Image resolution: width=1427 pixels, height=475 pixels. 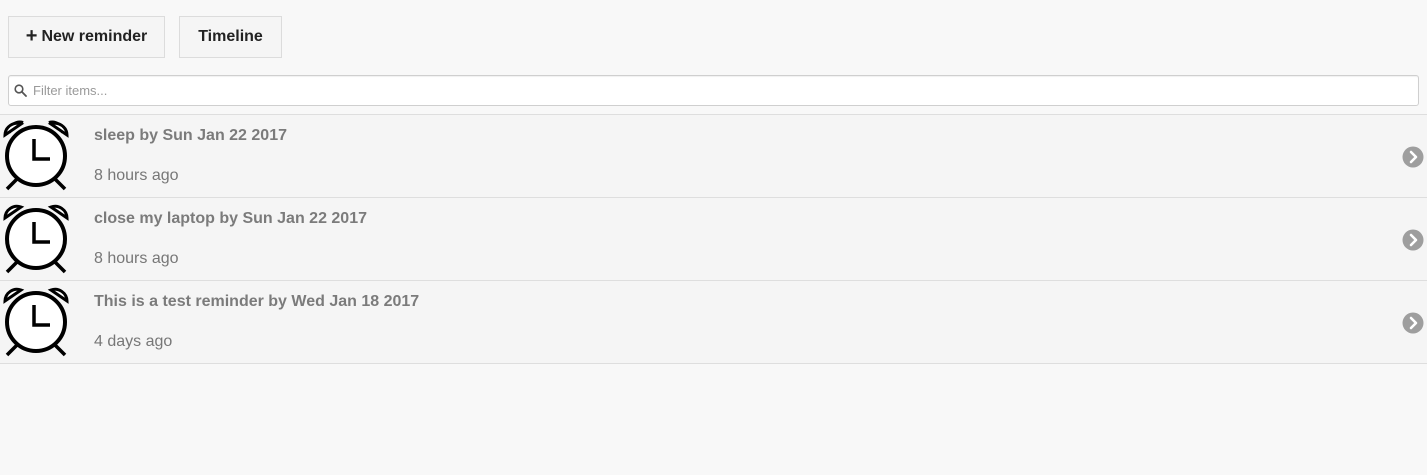 What do you see at coordinates (133, 341) in the screenshot?
I see `reminder-time: 4 days ago` at bounding box center [133, 341].